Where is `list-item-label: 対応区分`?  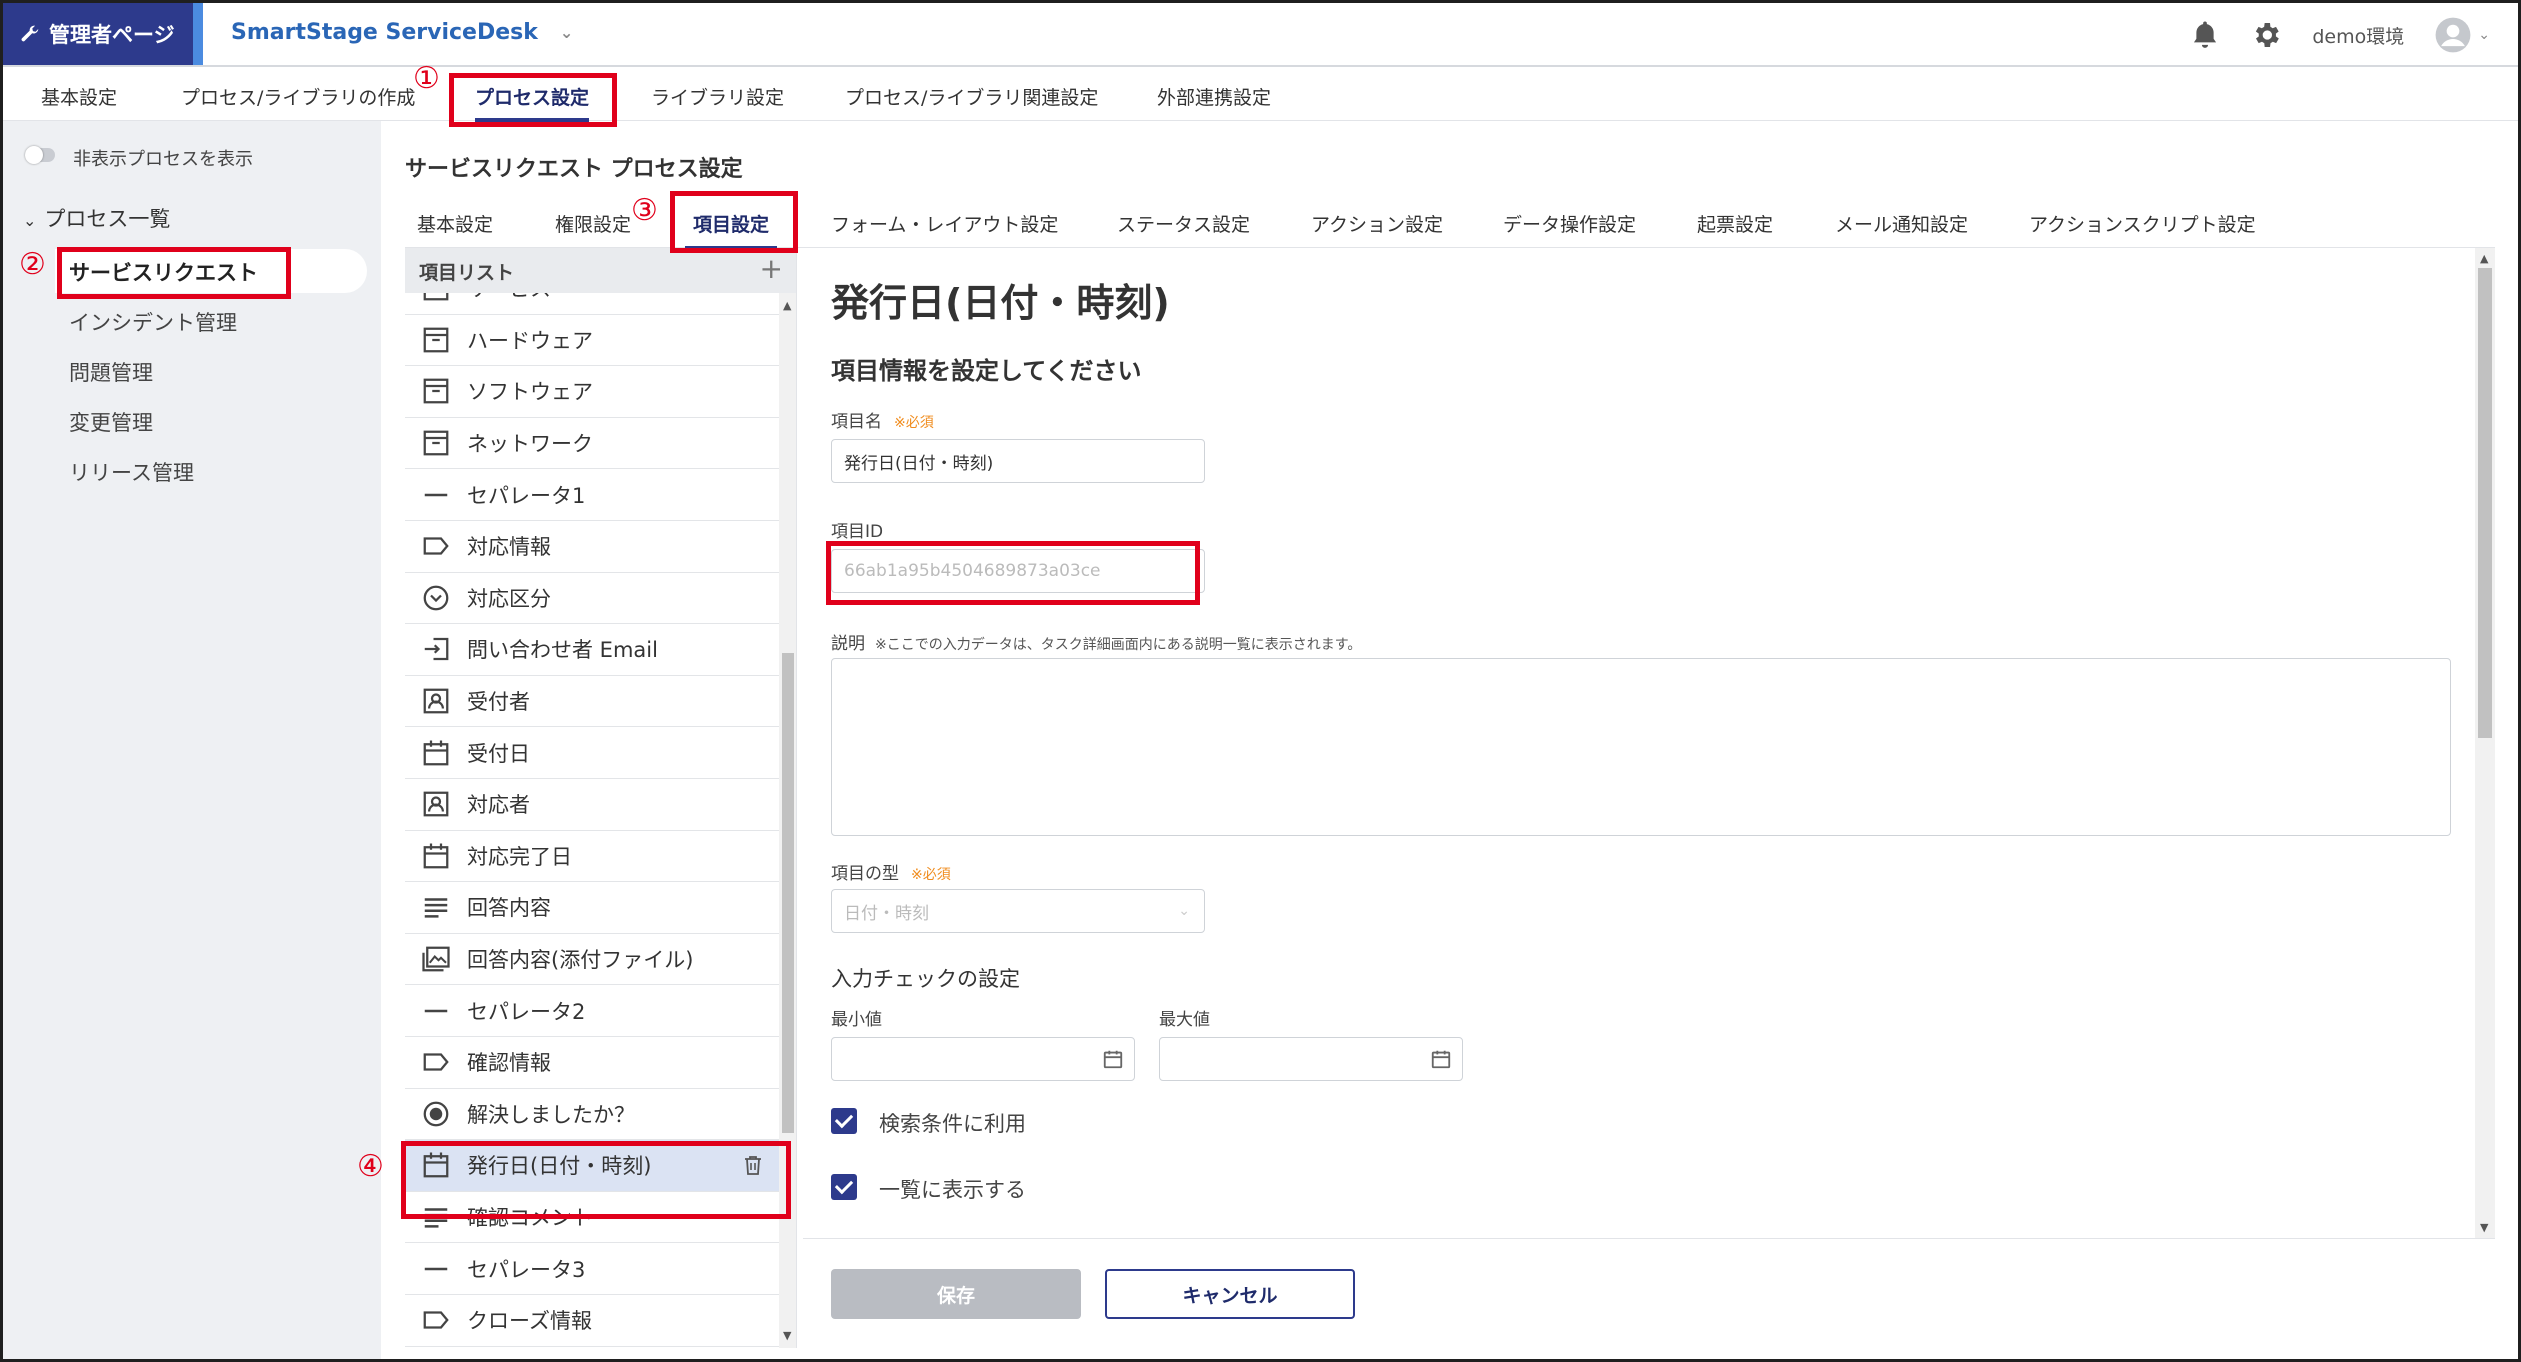
list-item-label: 対応区分 is located at coordinates (509, 598).